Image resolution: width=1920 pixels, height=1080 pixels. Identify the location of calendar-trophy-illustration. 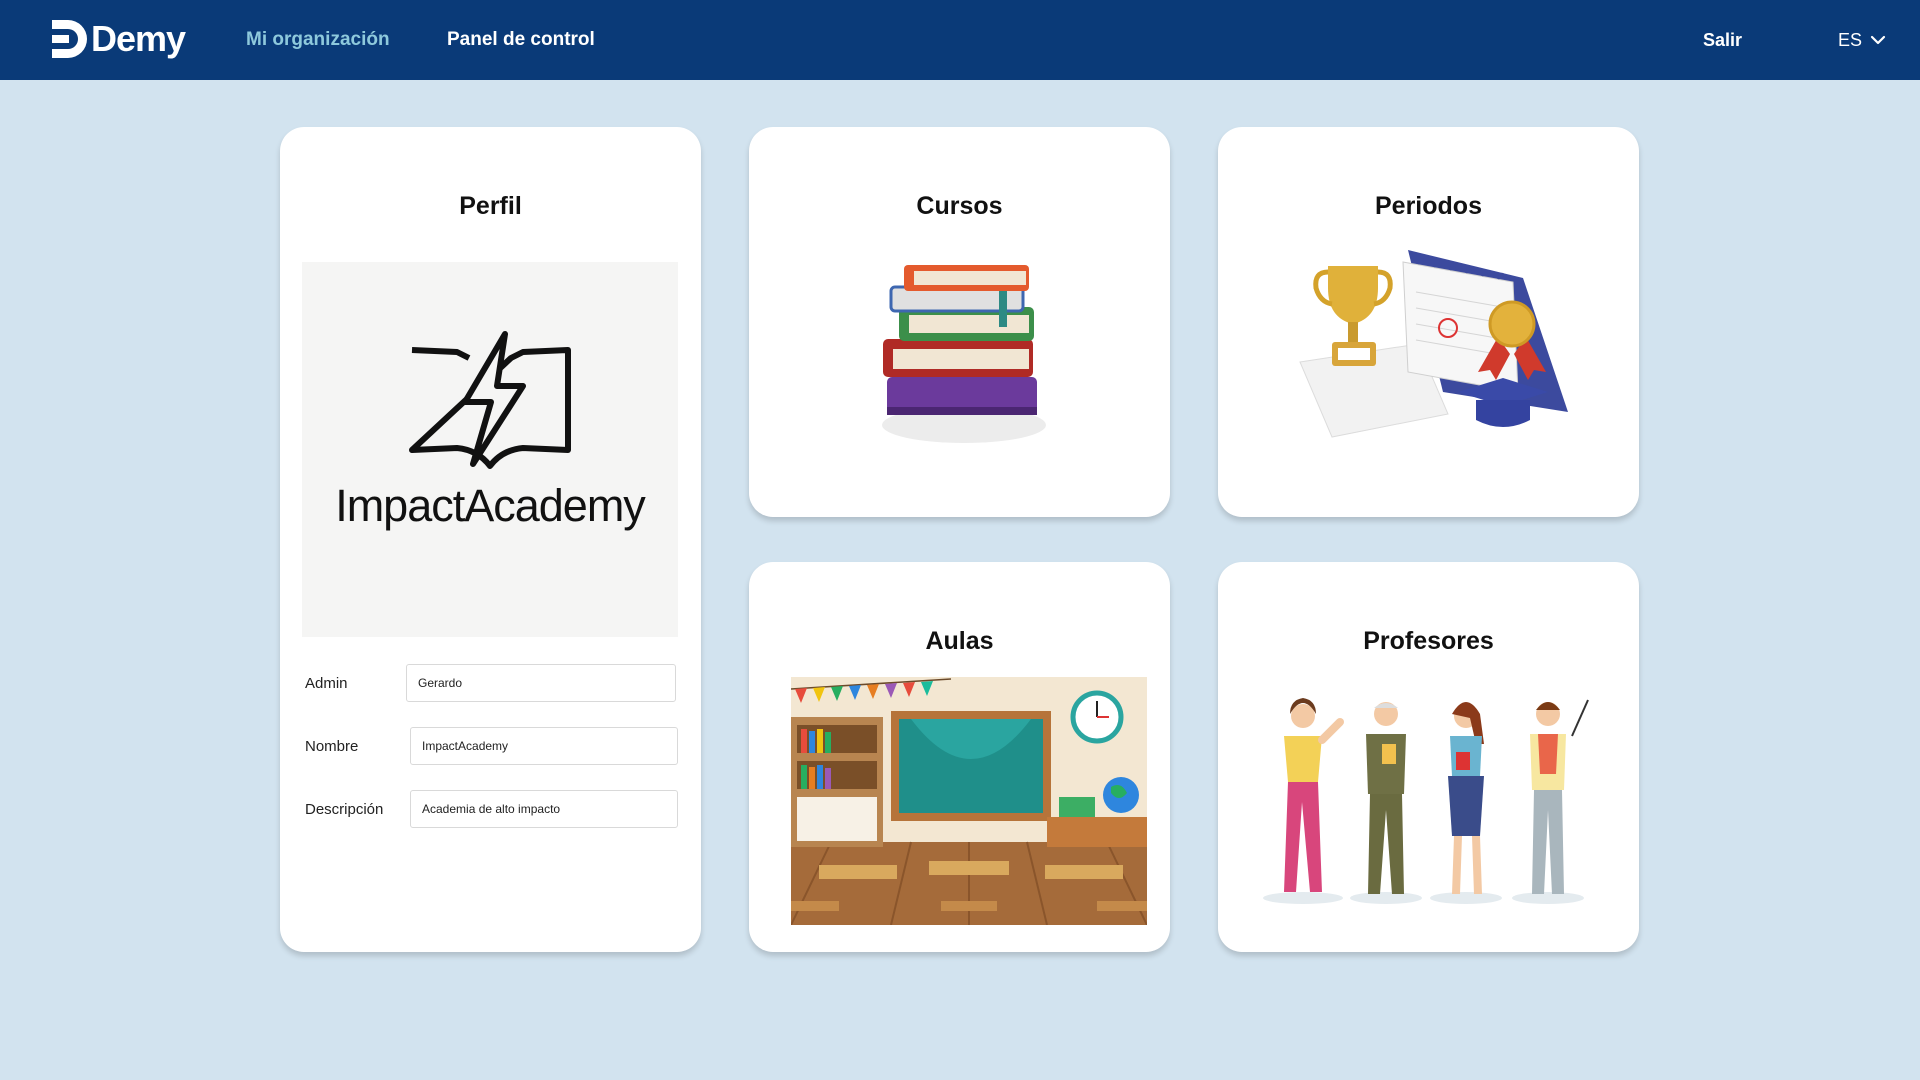
(1433, 344).